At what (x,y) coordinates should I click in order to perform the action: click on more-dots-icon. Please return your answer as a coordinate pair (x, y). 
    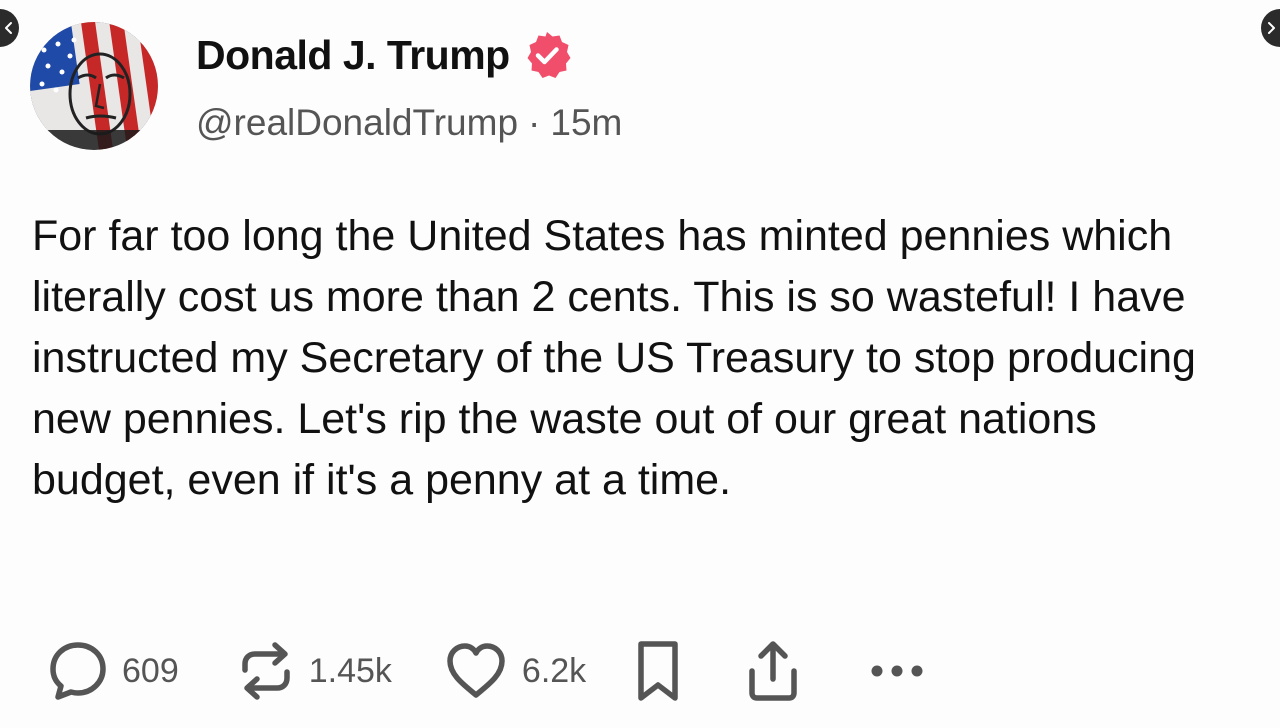
    Looking at the image, I should click on (897, 671).